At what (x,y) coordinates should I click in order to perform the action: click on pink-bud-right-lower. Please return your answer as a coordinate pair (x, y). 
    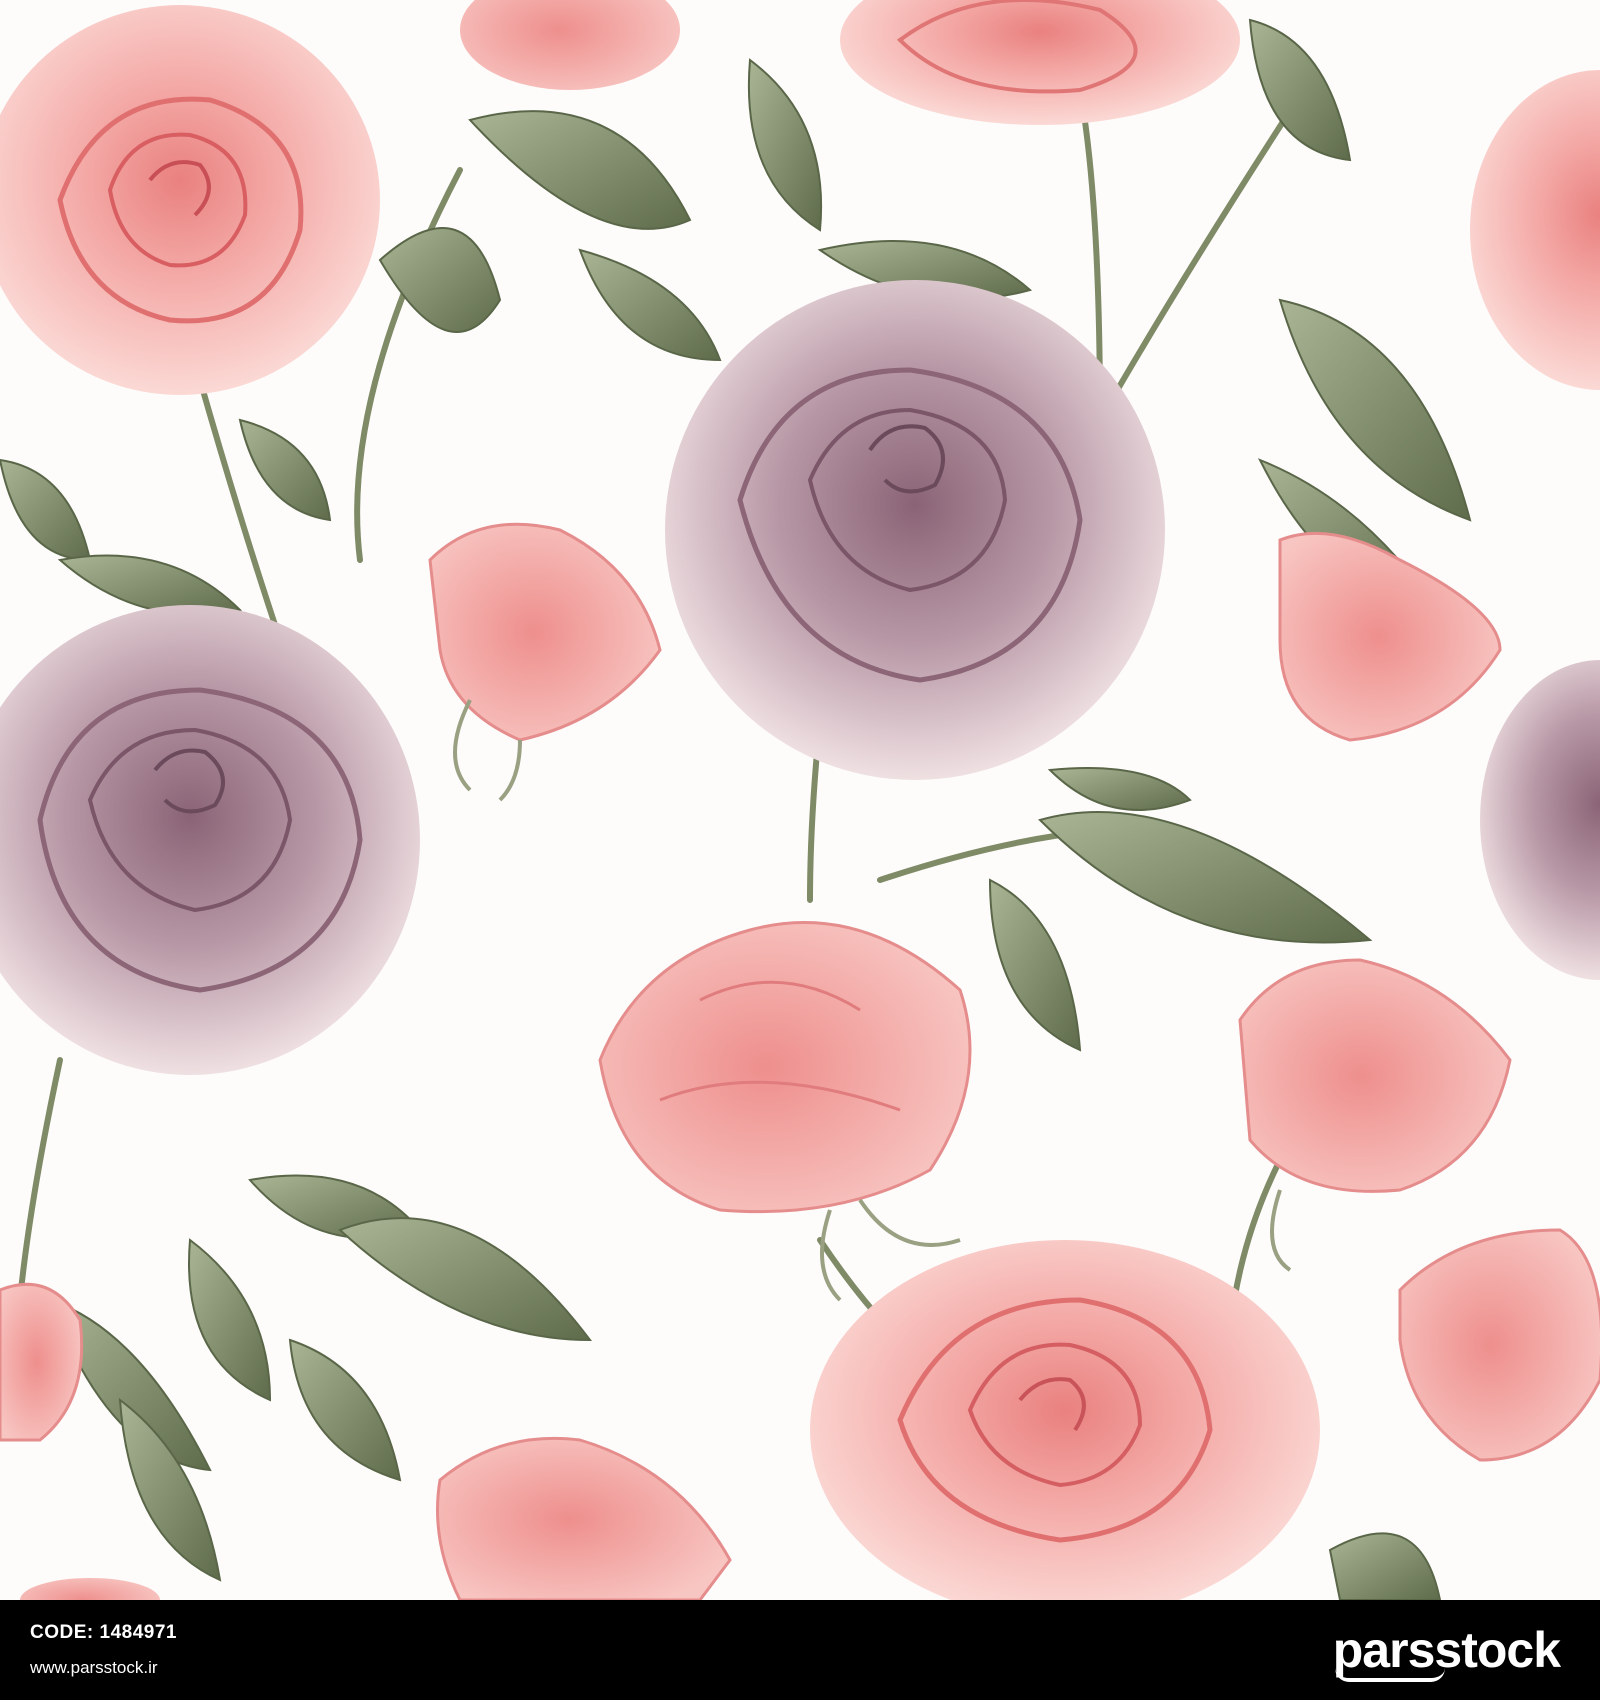
    Looking at the image, I should click on (1375, 1115).